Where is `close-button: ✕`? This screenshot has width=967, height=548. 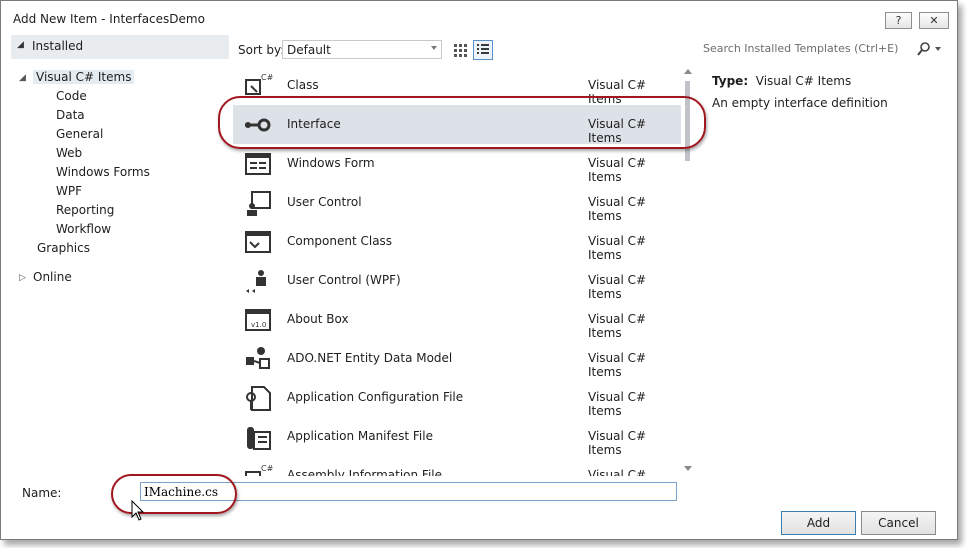 close-button: ✕ is located at coordinates (934, 20).